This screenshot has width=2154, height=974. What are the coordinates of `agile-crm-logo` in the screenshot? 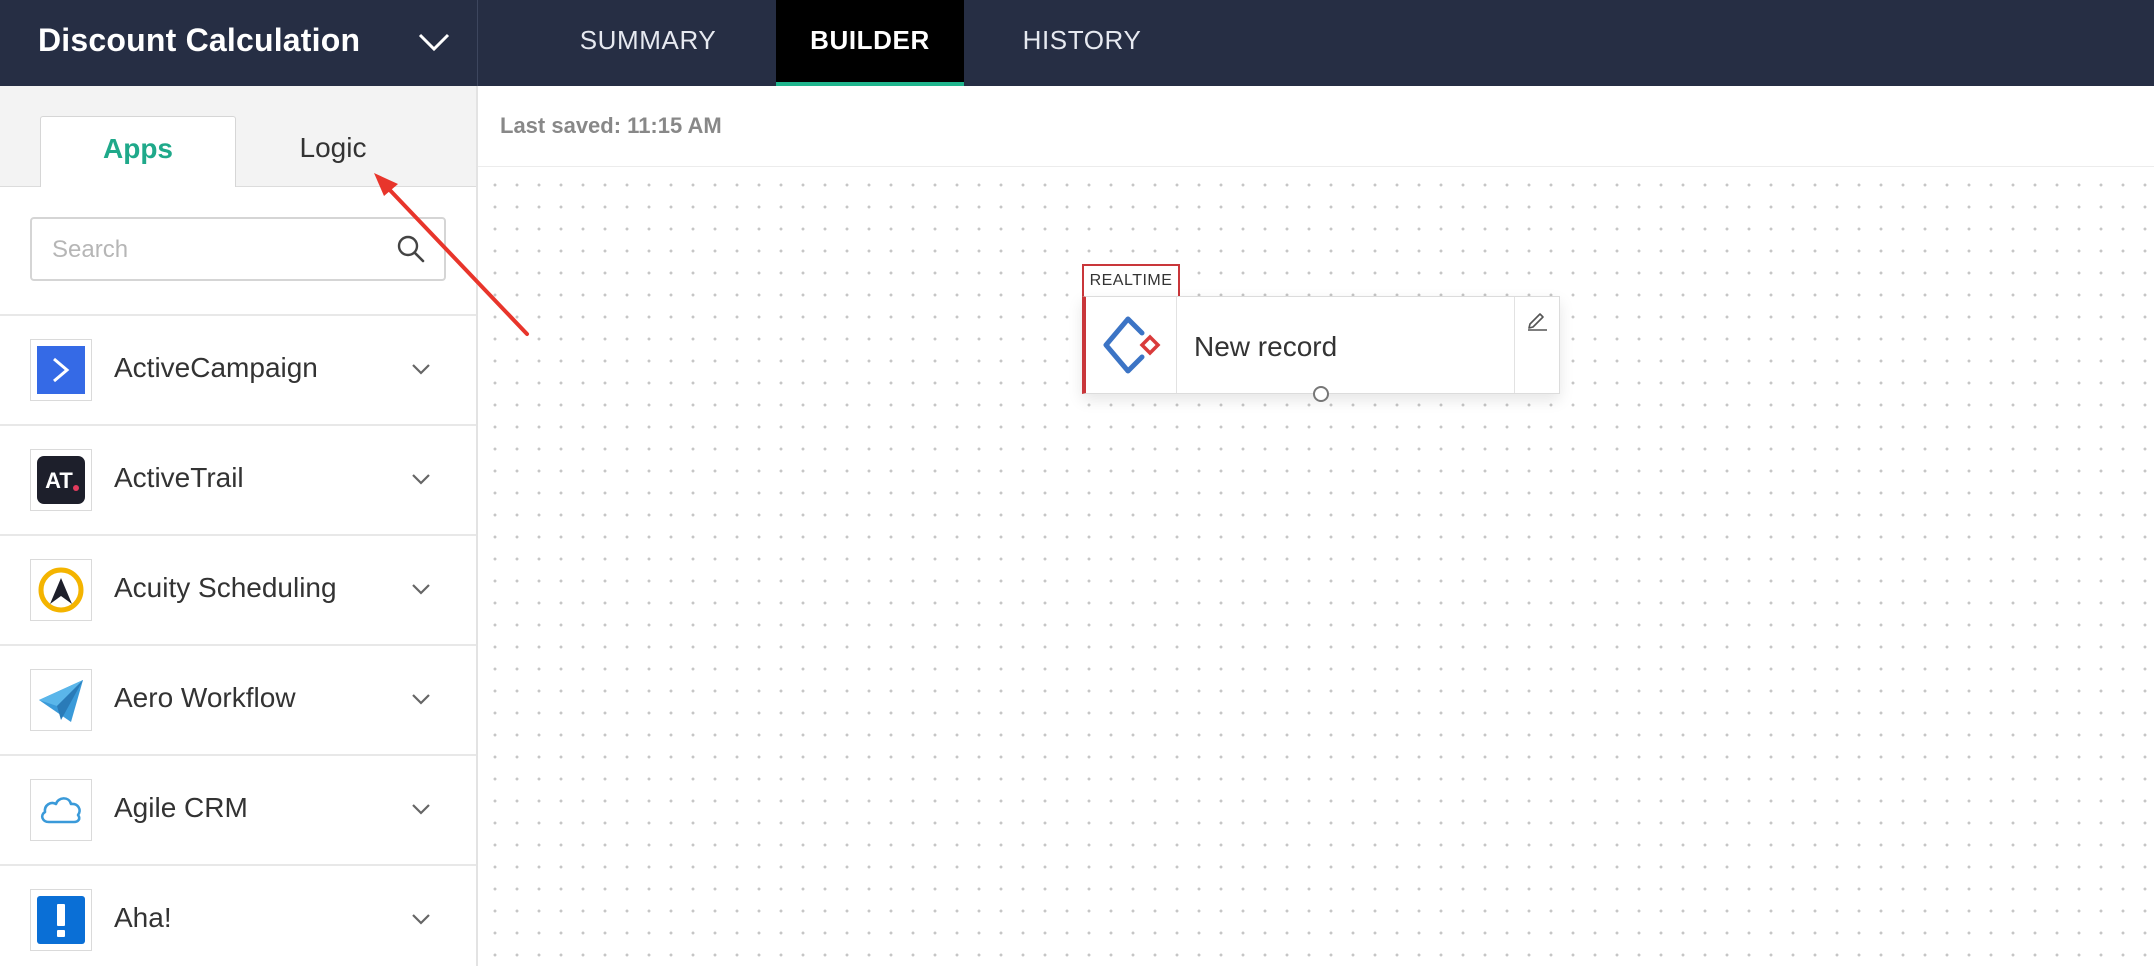 It's located at (61, 810).